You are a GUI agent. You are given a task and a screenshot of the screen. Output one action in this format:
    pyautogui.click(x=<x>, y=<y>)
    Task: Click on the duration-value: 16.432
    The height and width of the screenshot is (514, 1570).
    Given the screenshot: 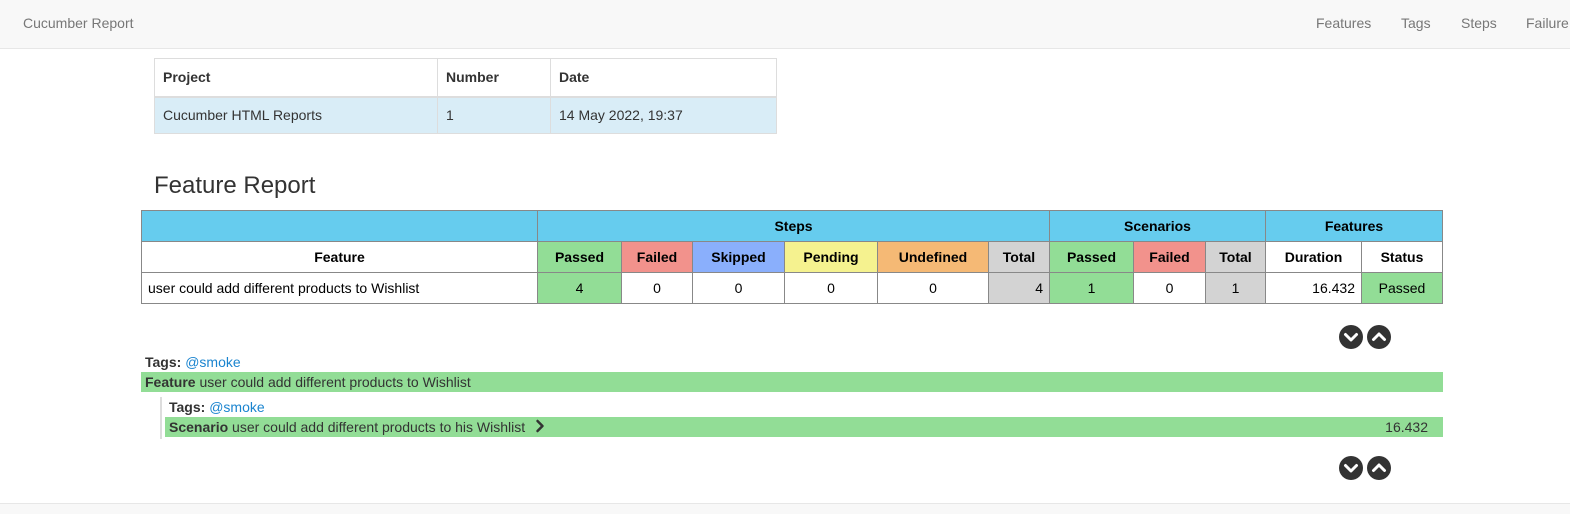 What is the action you would take?
    pyautogui.click(x=1313, y=288)
    